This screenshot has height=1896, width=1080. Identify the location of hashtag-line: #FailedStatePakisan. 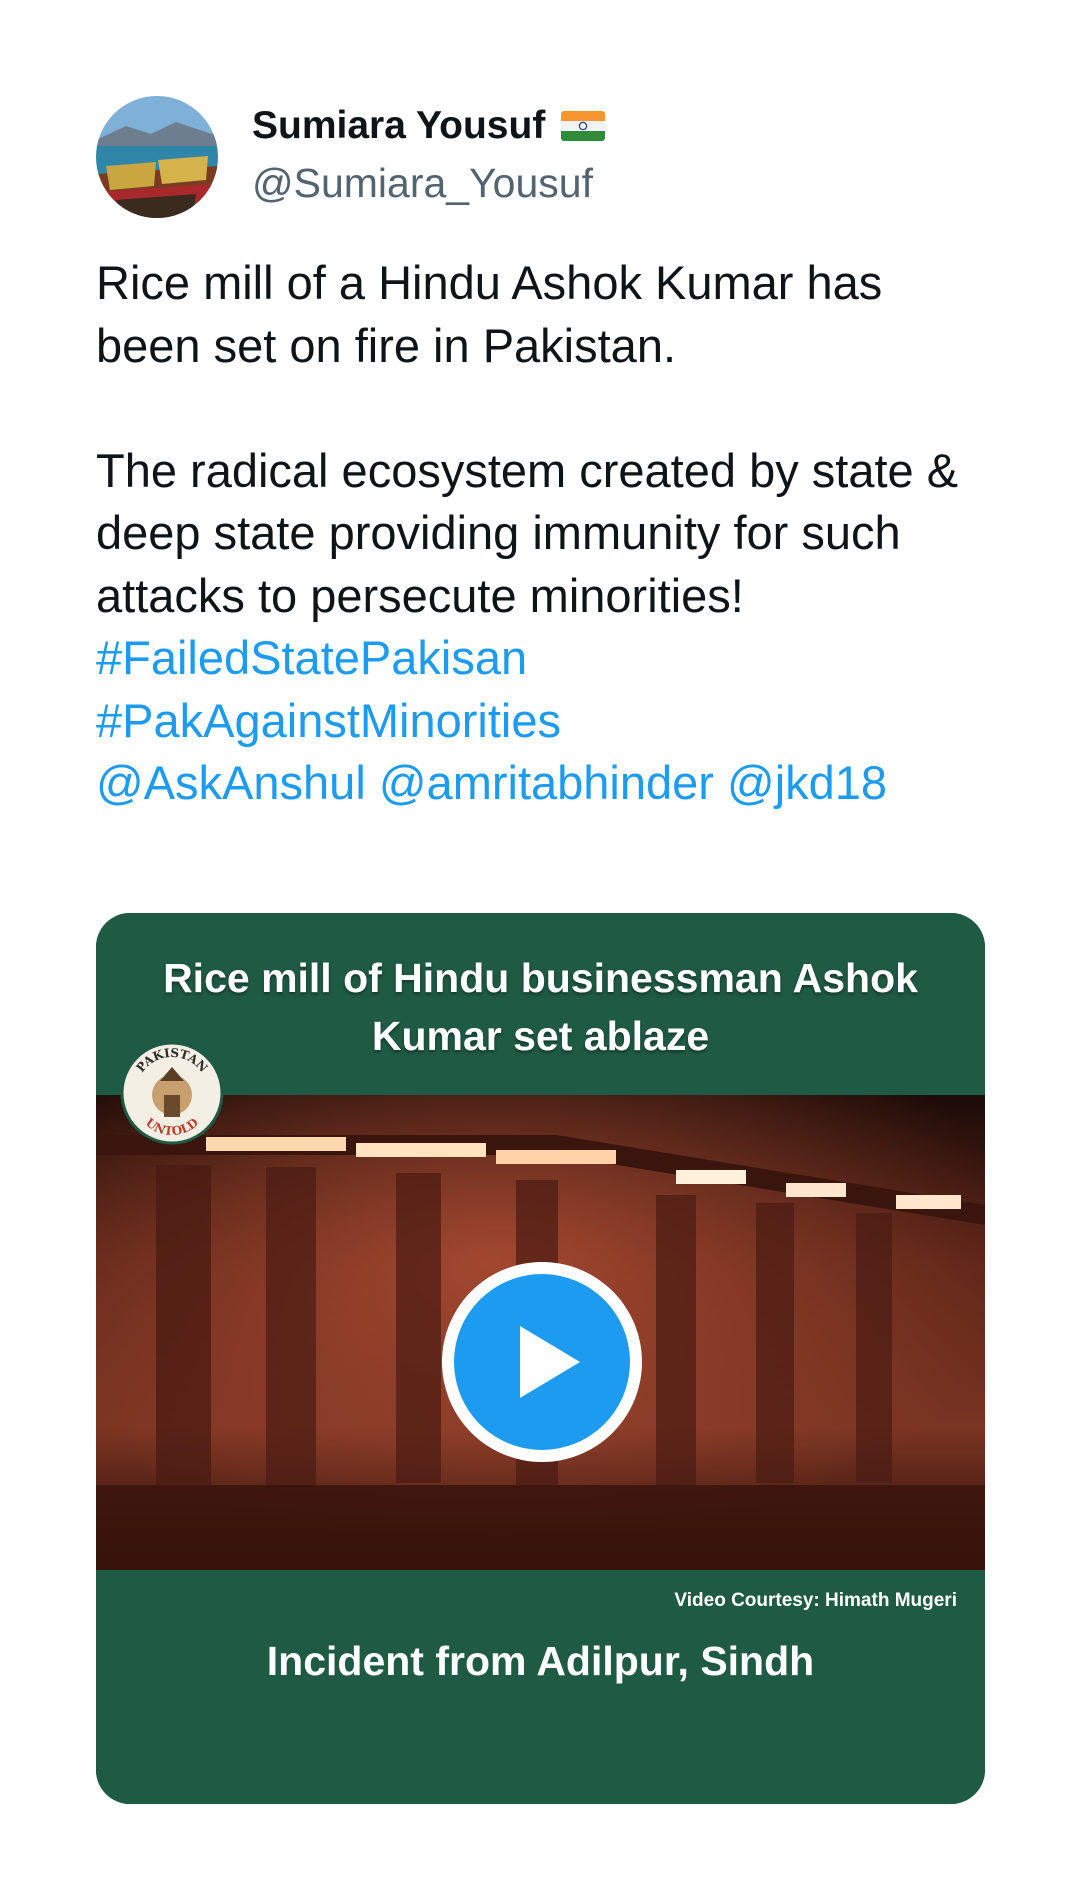
(546, 658).